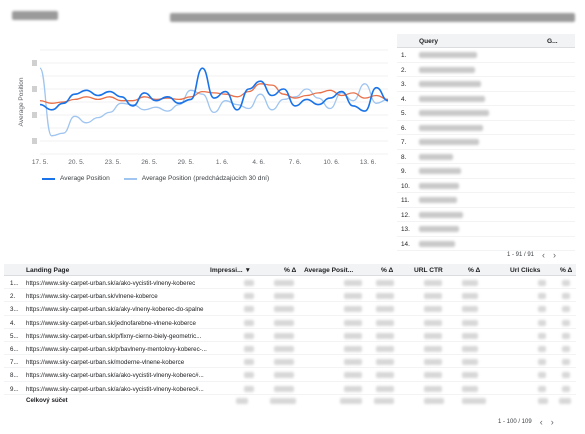 The image size is (585, 434). I want to click on url-ctr-column-header: URL CTR, so click(428, 270).